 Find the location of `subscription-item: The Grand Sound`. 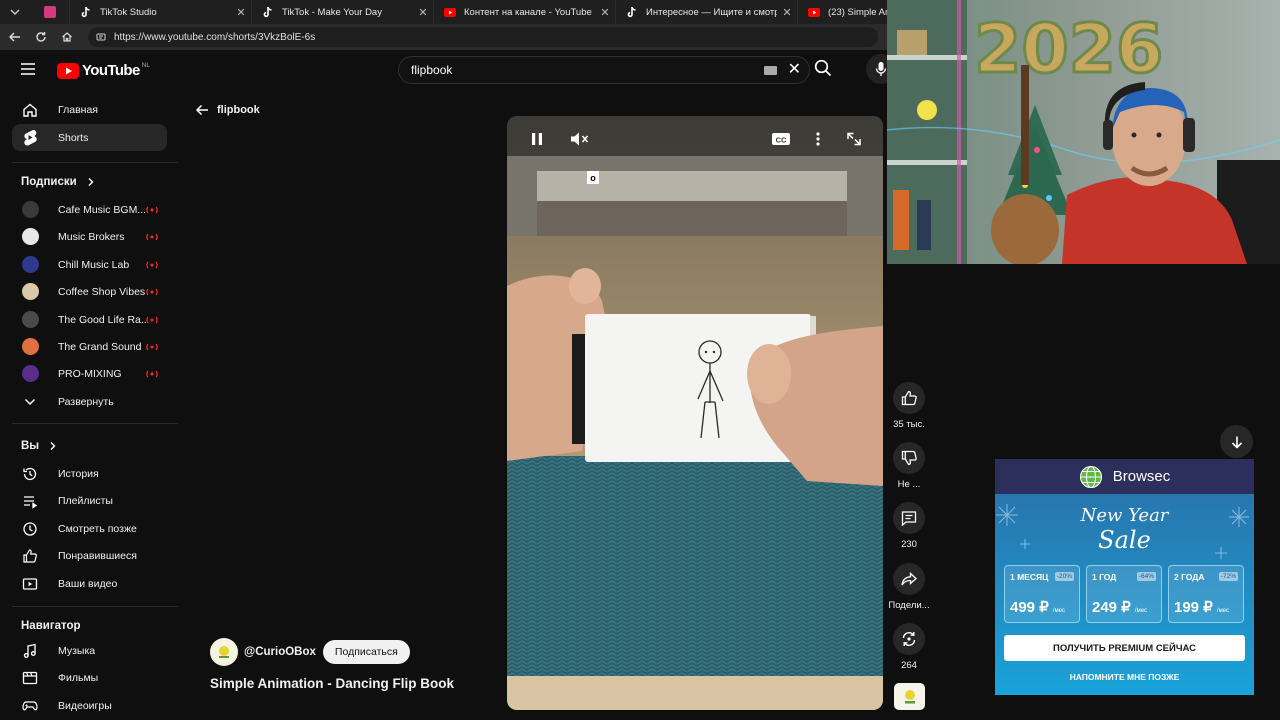

subscription-item: The Grand Sound is located at coordinates (89, 346).